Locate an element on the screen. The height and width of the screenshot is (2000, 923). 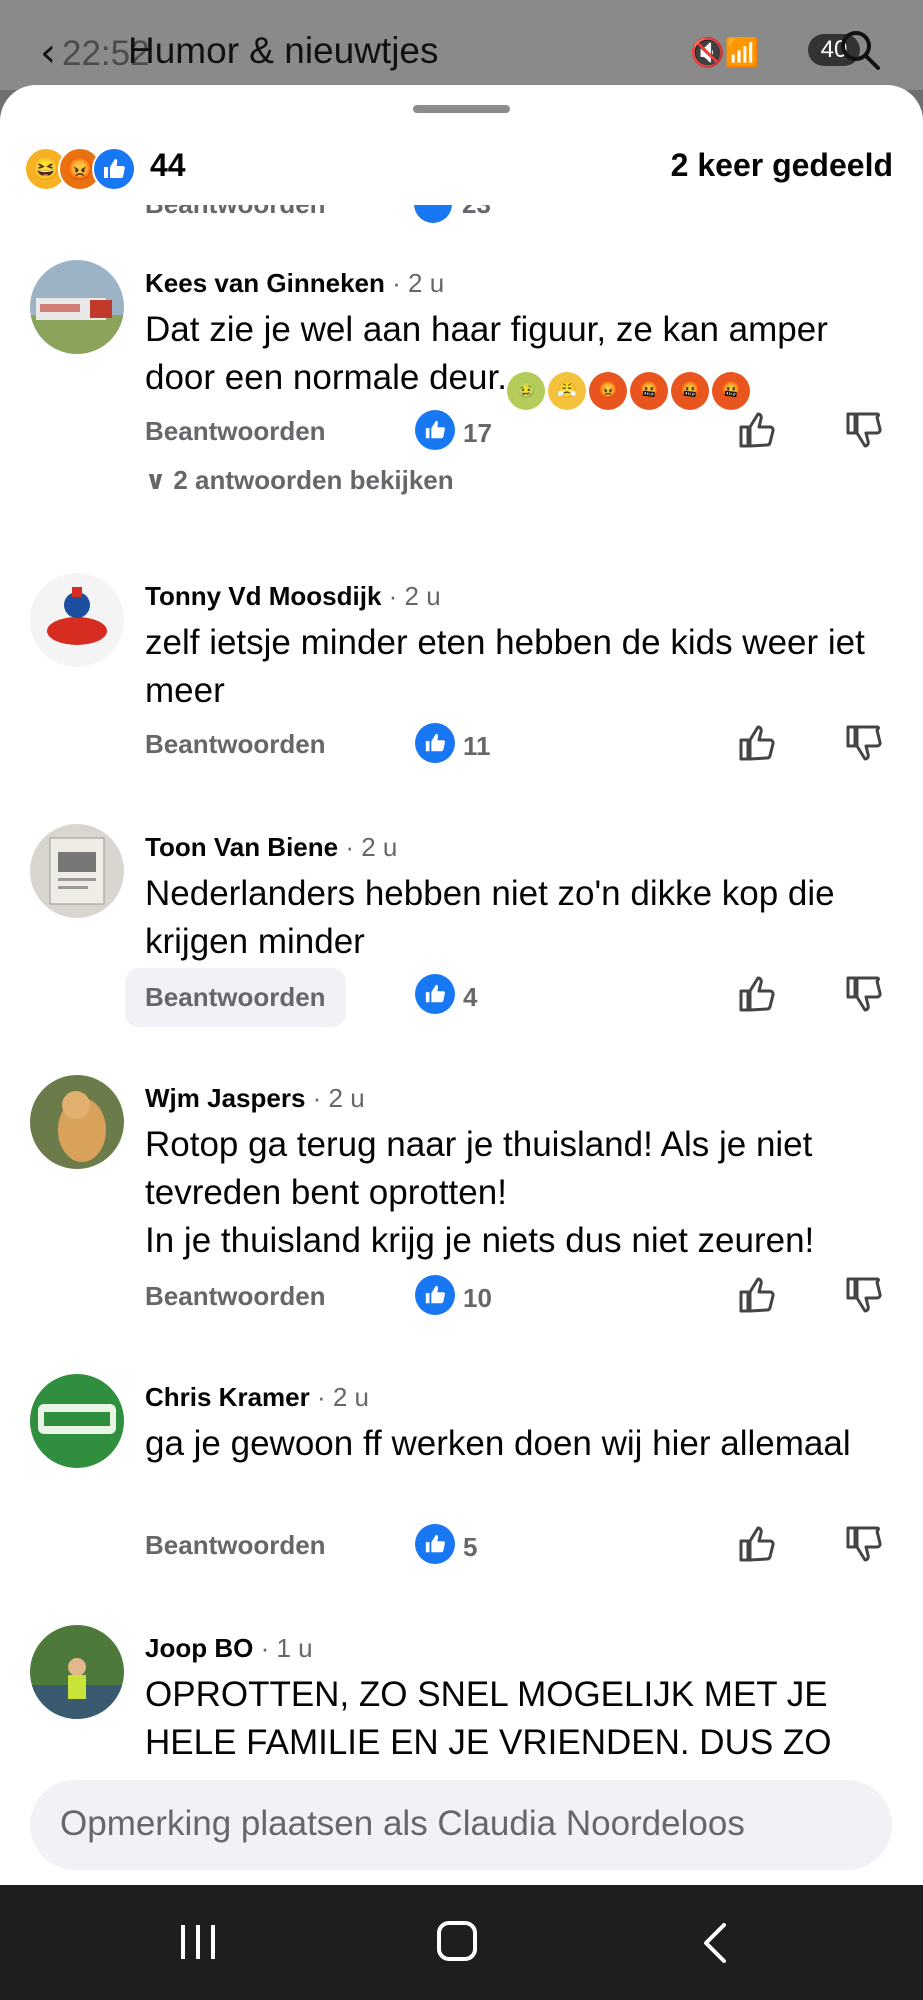
recent-apps-icon is located at coordinates (198, 1942).